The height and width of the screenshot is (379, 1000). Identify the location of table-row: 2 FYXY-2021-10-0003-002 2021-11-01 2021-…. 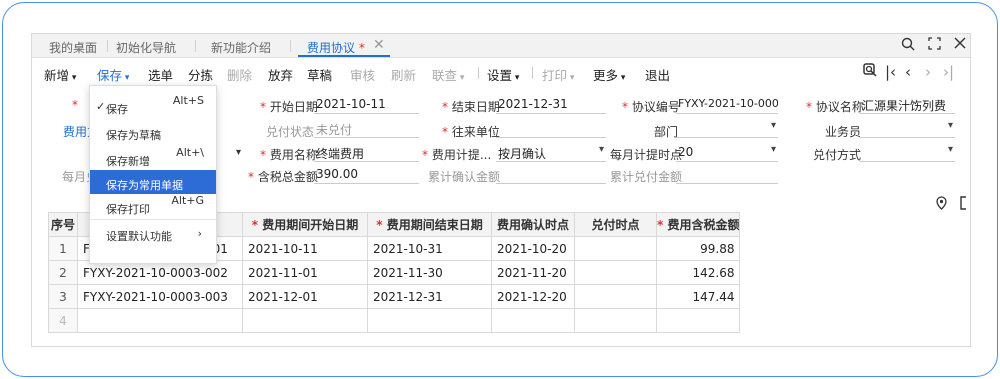
(394, 272).